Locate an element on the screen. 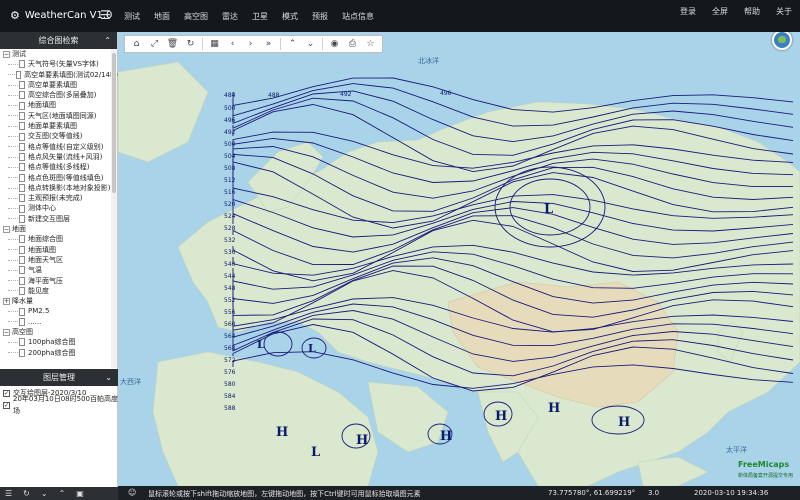 The height and width of the screenshot is (500, 800). nav-item-radar: 雷达 is located at coordinates (230, 16).